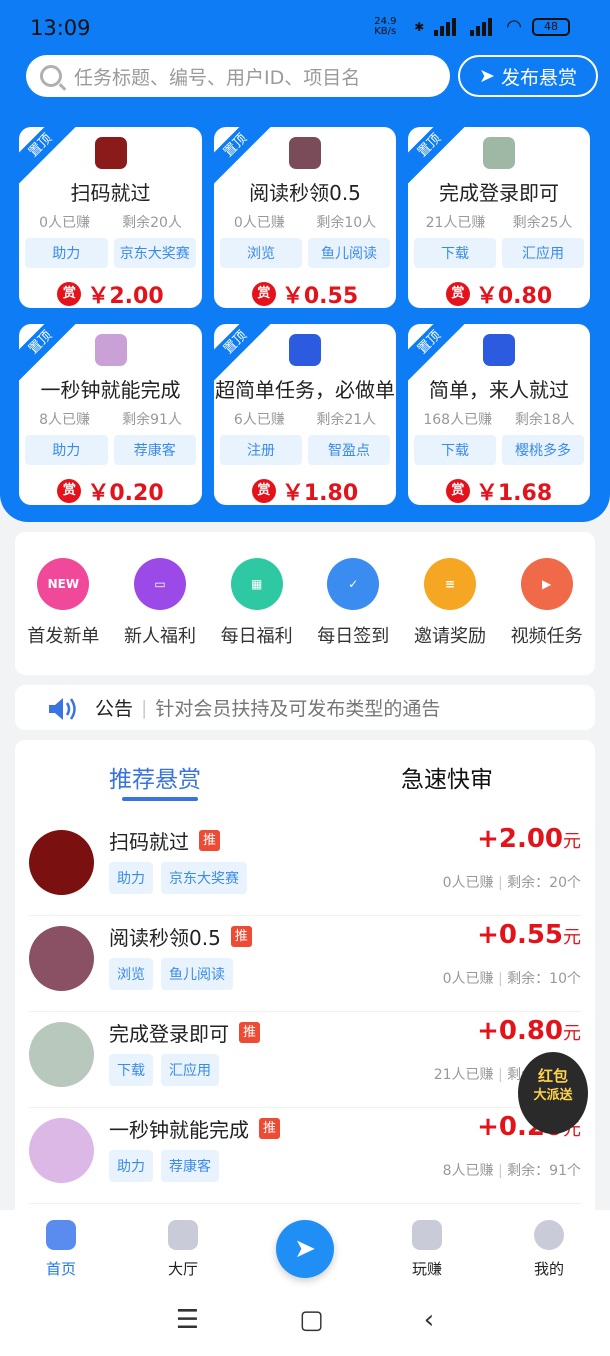  What do you see at coordinates (544, 979) in the screenshot?
I see `task-remain: 剩余：10个` at bounding box center [544, 979].